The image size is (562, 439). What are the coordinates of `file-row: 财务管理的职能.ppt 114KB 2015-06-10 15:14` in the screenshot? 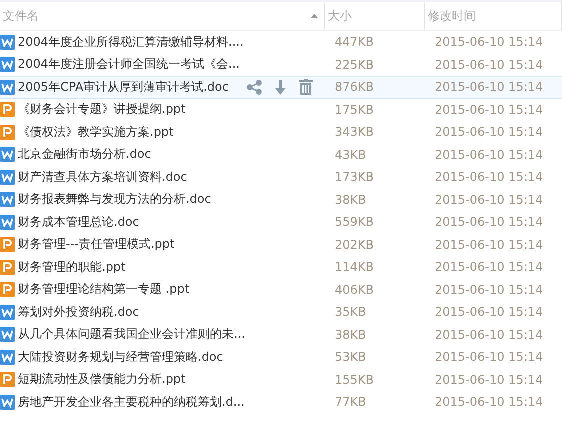 It's located at (281, 267).